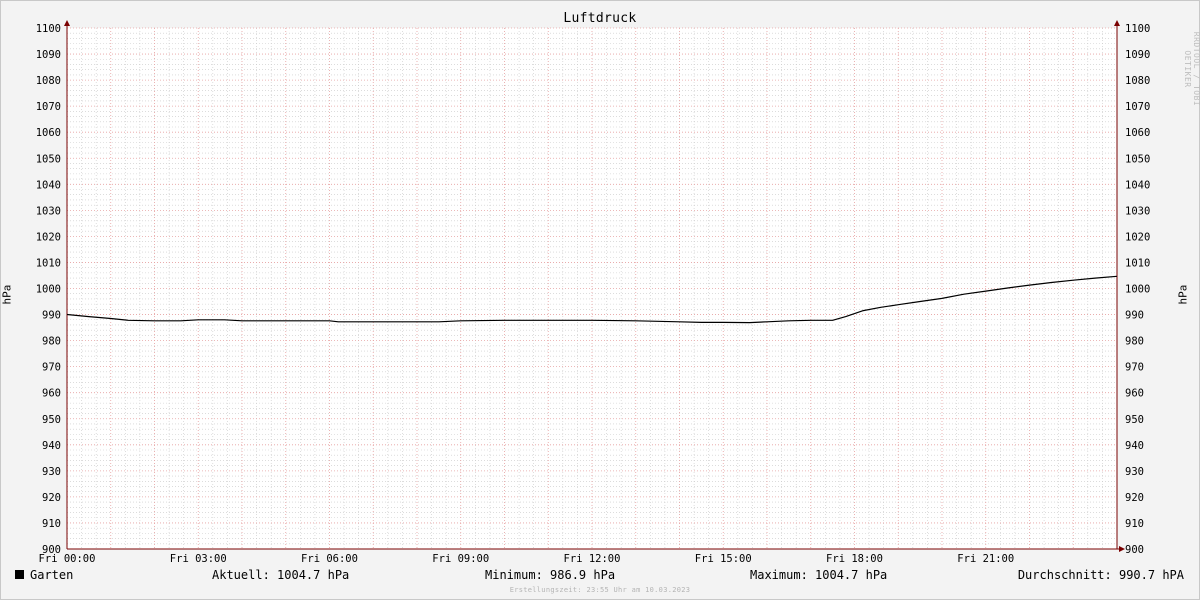 The height and width of the screenshot is (600, 1200). I want to click on y-tick-label-right: 1010, so click(1137, 263).